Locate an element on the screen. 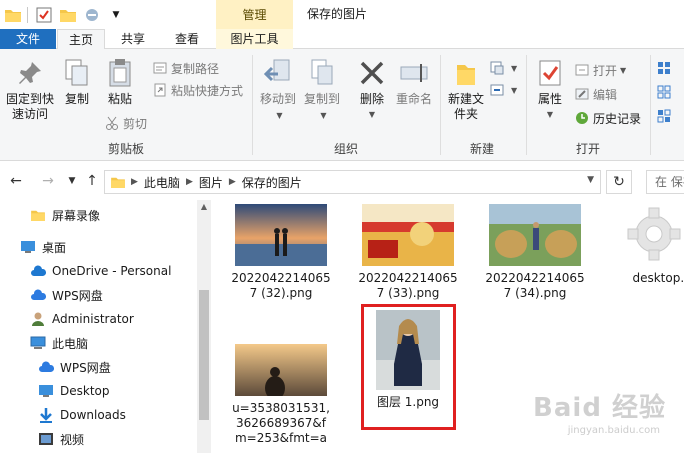 The image size is (684, 453). open-icon is located at coordinates (582, 70).